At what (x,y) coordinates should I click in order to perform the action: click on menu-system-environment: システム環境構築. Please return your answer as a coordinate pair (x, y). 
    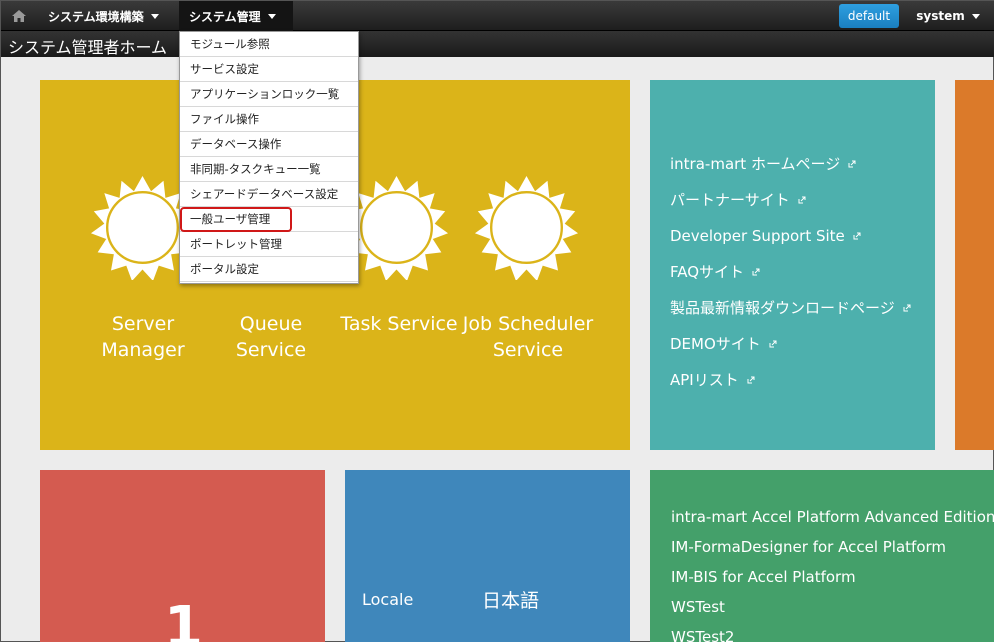
    Looking at the image, I should click on (105, 16).